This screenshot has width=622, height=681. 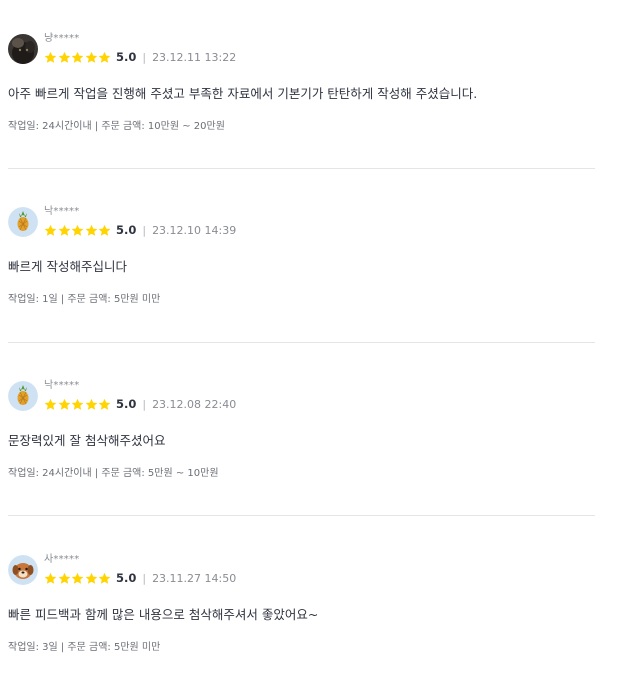 I want to click on review-comment: 빠른 피드백과 함께 많은 내용으로 첨삭해주셔서 좋았어요~, so click(x=163, y=614).